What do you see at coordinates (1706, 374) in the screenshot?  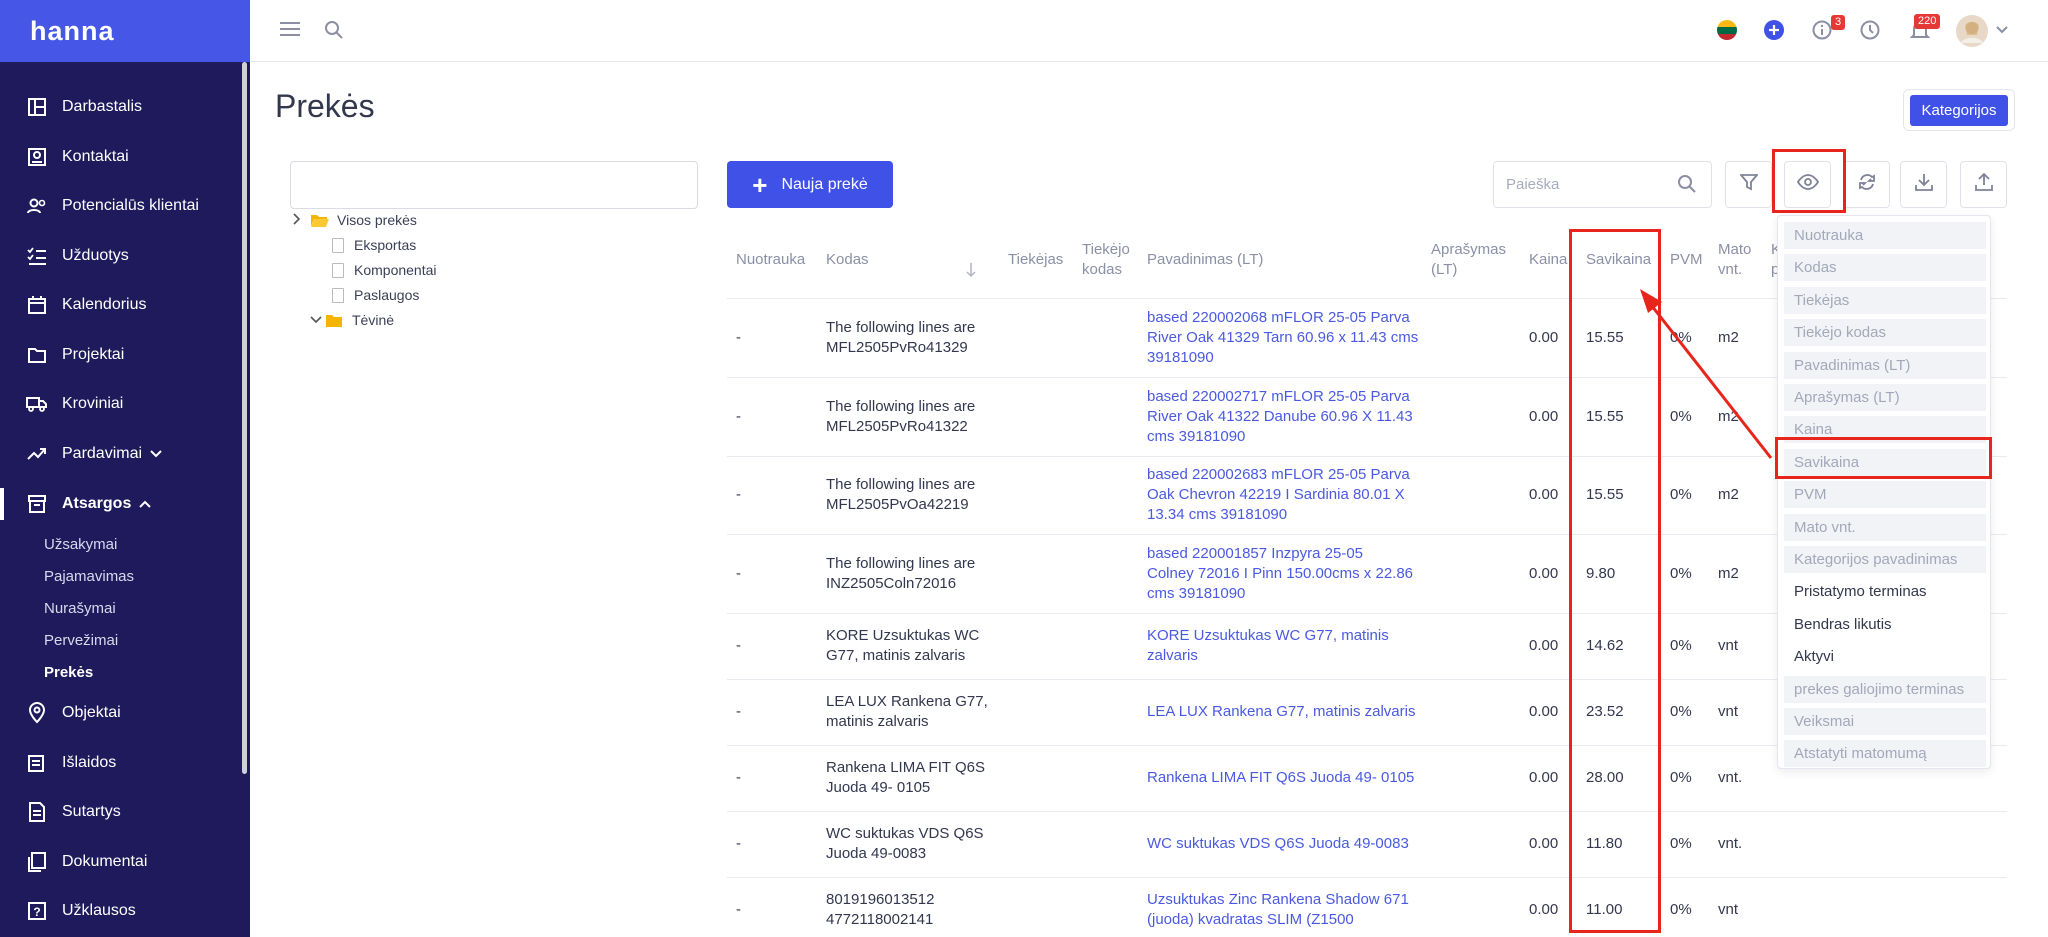 I see `annotation-arrow` at bounding box center [1706, 374].